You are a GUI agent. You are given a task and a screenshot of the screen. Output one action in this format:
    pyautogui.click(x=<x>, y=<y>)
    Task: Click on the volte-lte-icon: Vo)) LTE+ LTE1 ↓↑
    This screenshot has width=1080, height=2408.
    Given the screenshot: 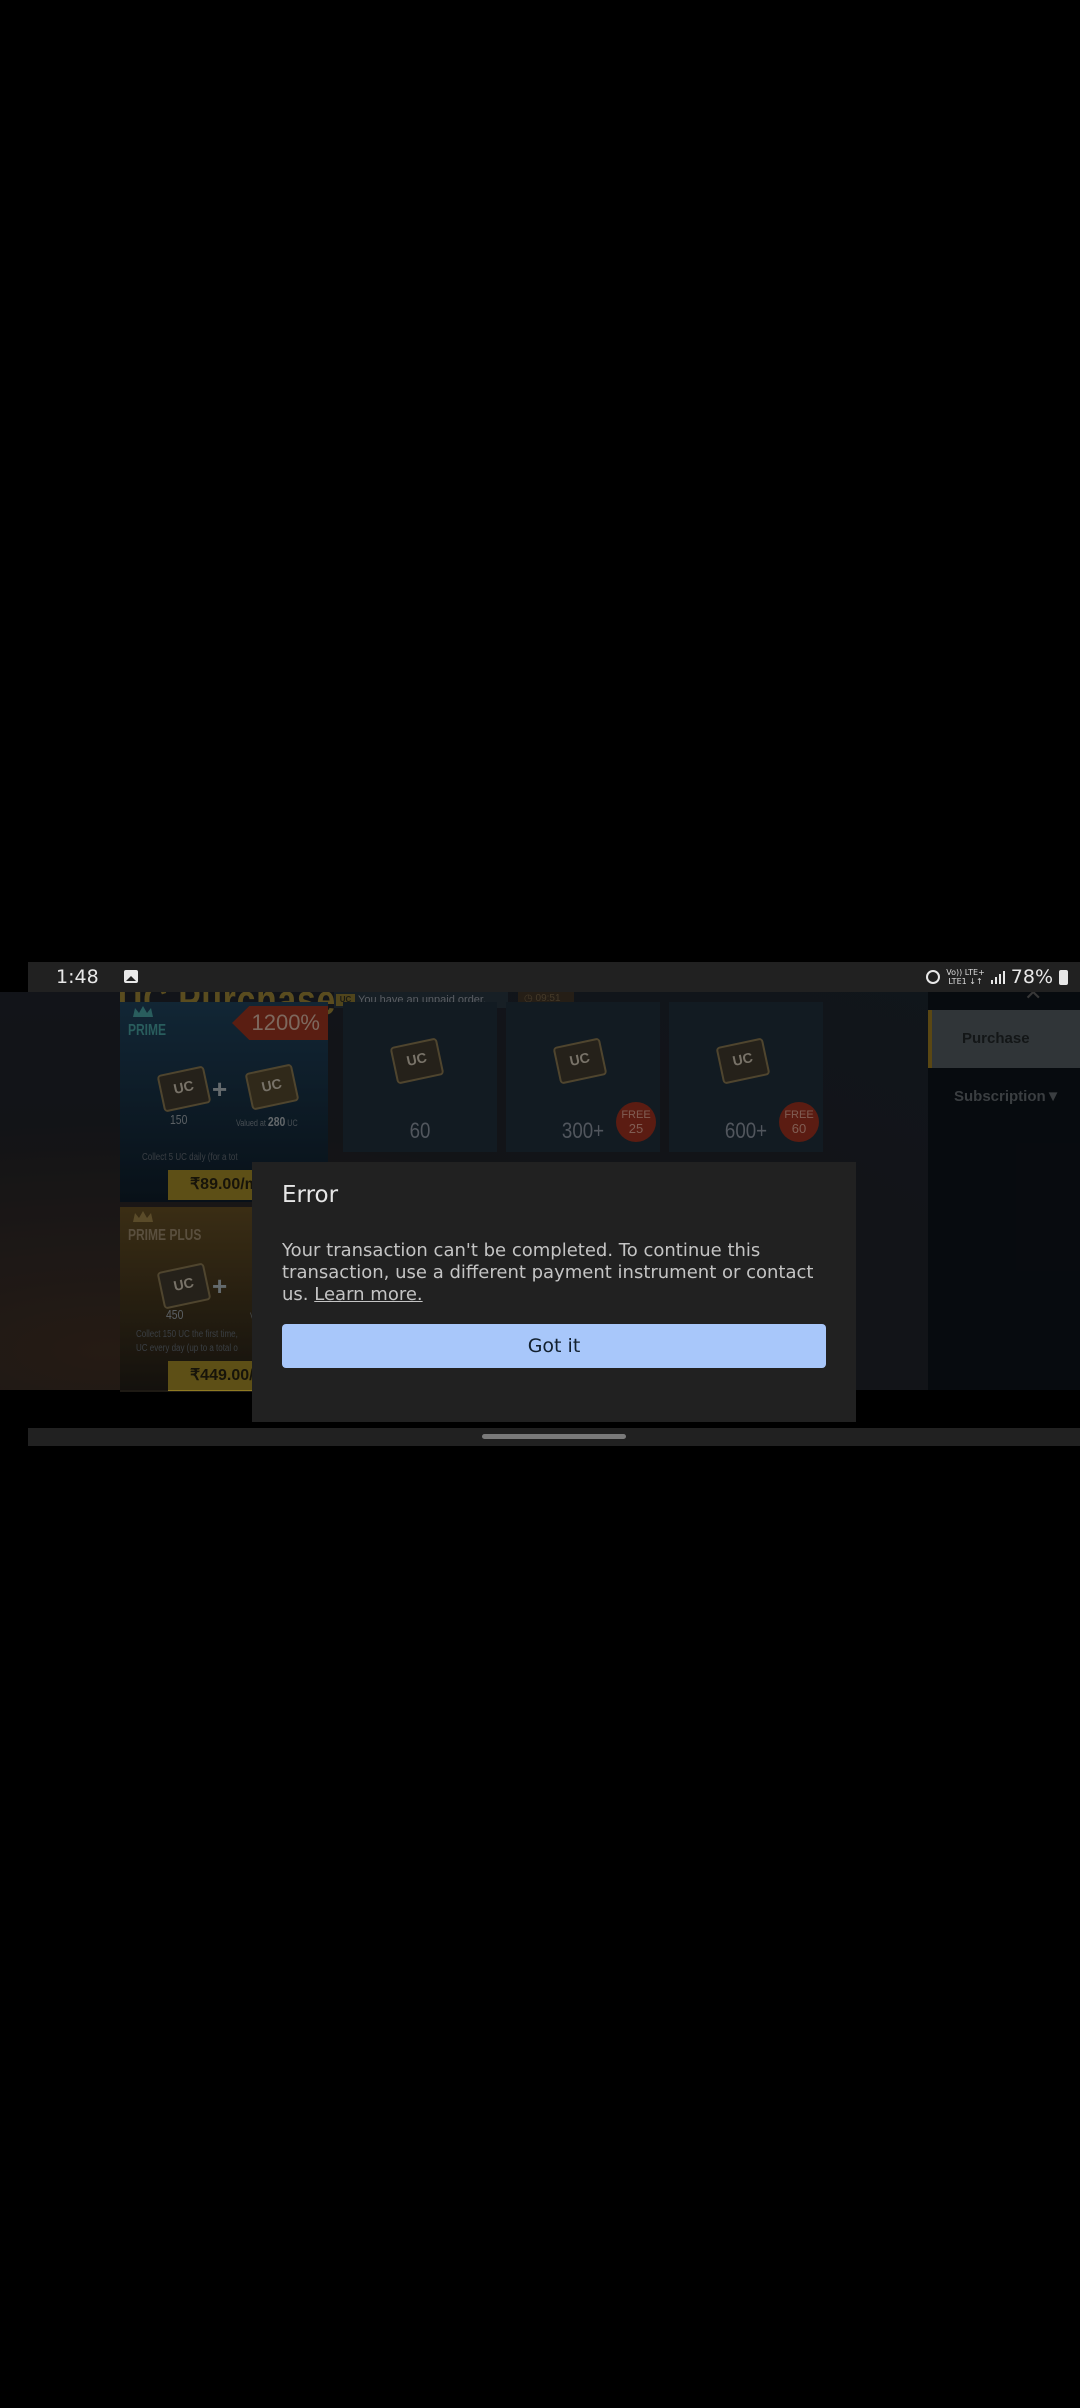 What is the action you would take?
    pyautogui.click(x=965, y=977)
    